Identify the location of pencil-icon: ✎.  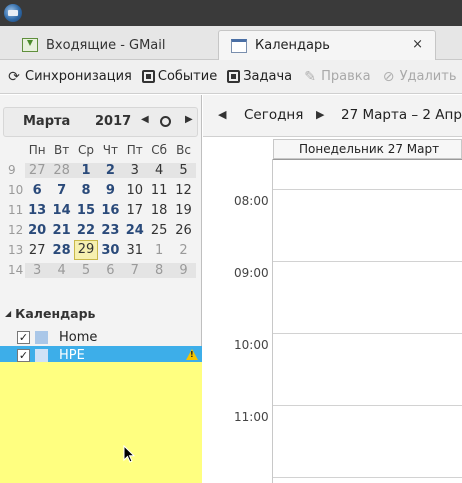
(310, 76).